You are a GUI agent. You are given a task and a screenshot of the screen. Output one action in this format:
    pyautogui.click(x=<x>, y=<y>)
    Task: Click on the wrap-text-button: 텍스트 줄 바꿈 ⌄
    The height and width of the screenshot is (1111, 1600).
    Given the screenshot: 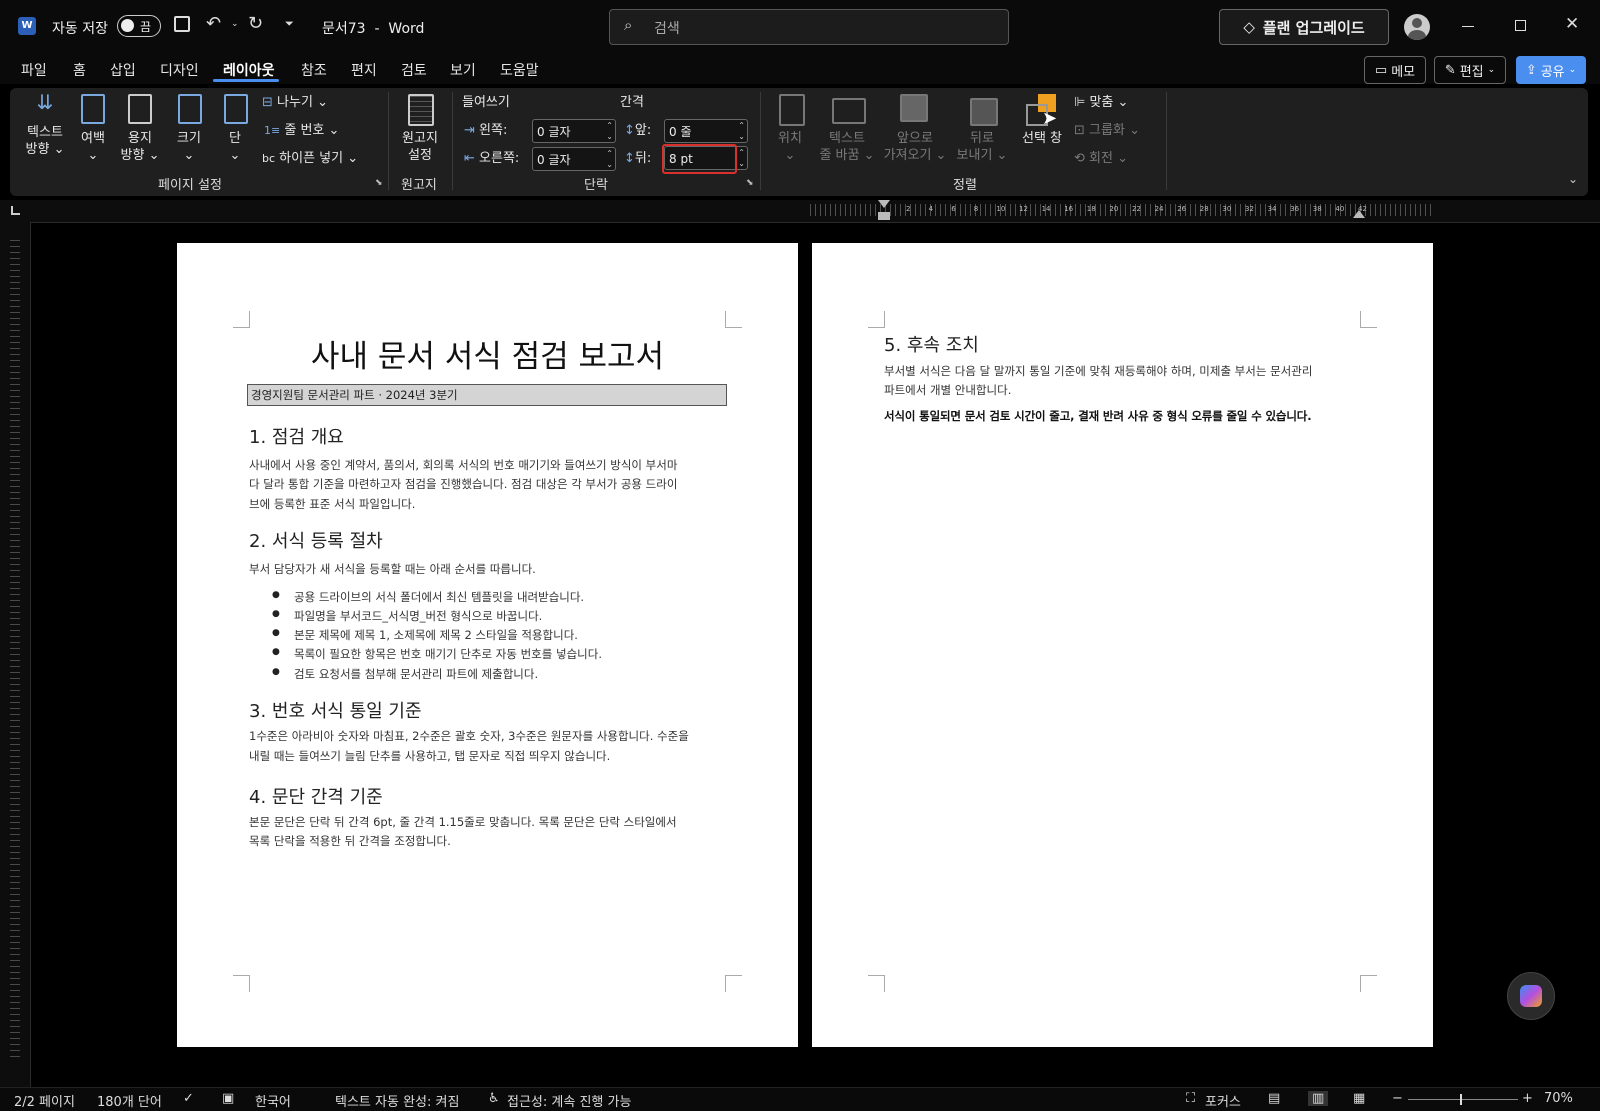 What is the action you would take?
    pyautogui.click(x=847, y=129)
    